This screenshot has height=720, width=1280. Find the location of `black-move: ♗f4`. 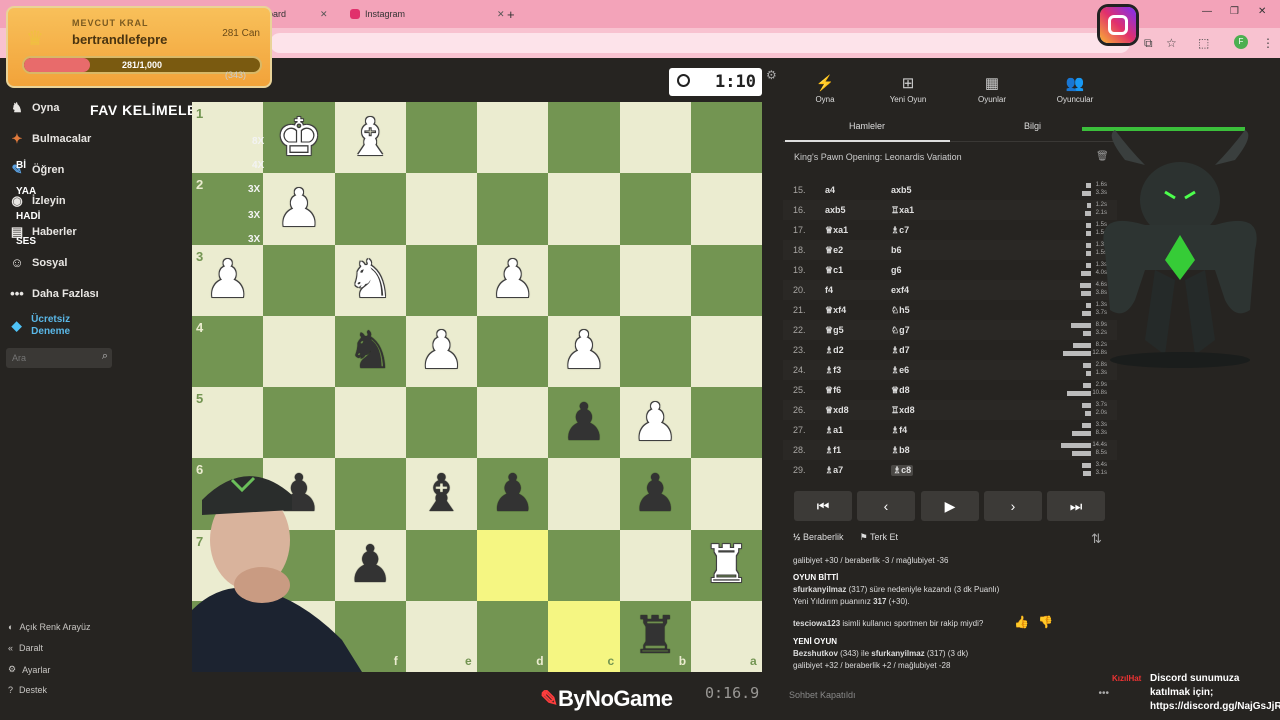

black-move: ♗f4 is located at coordinates (899, 430).